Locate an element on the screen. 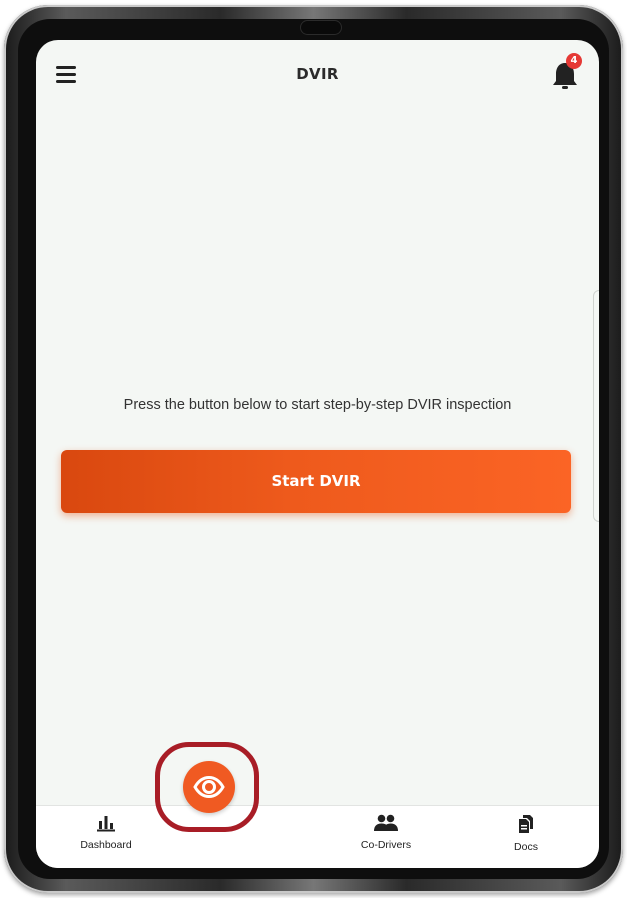 This screenshot has width=627, height=898. tab-dashboard: Dashboard is located at coordinates (106, 832).